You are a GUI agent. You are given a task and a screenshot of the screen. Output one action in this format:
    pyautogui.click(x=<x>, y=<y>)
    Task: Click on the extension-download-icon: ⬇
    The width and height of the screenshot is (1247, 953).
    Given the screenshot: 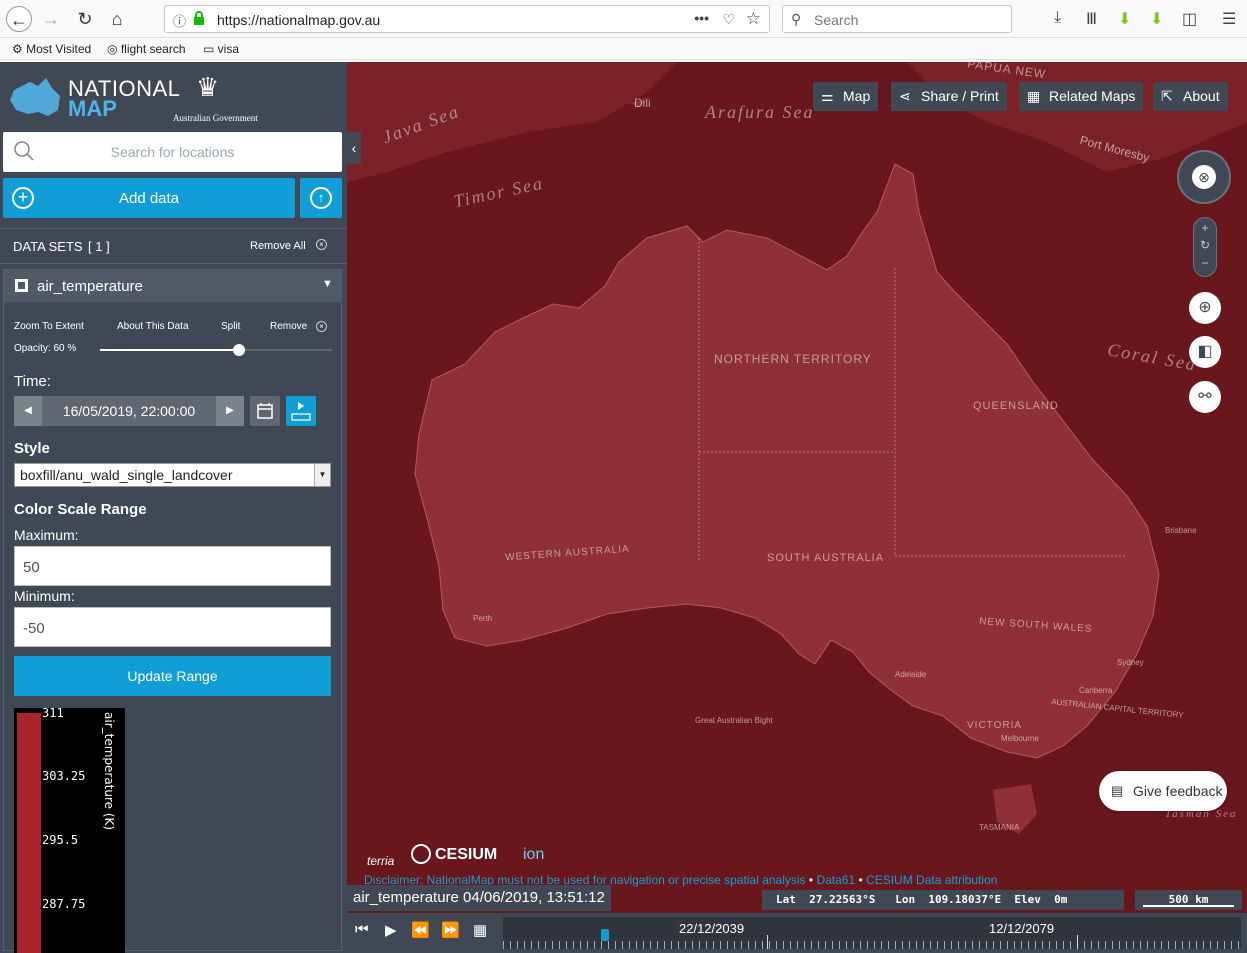 What is the action you would take?
    pyautogui.click(x=1124, y=19)
    